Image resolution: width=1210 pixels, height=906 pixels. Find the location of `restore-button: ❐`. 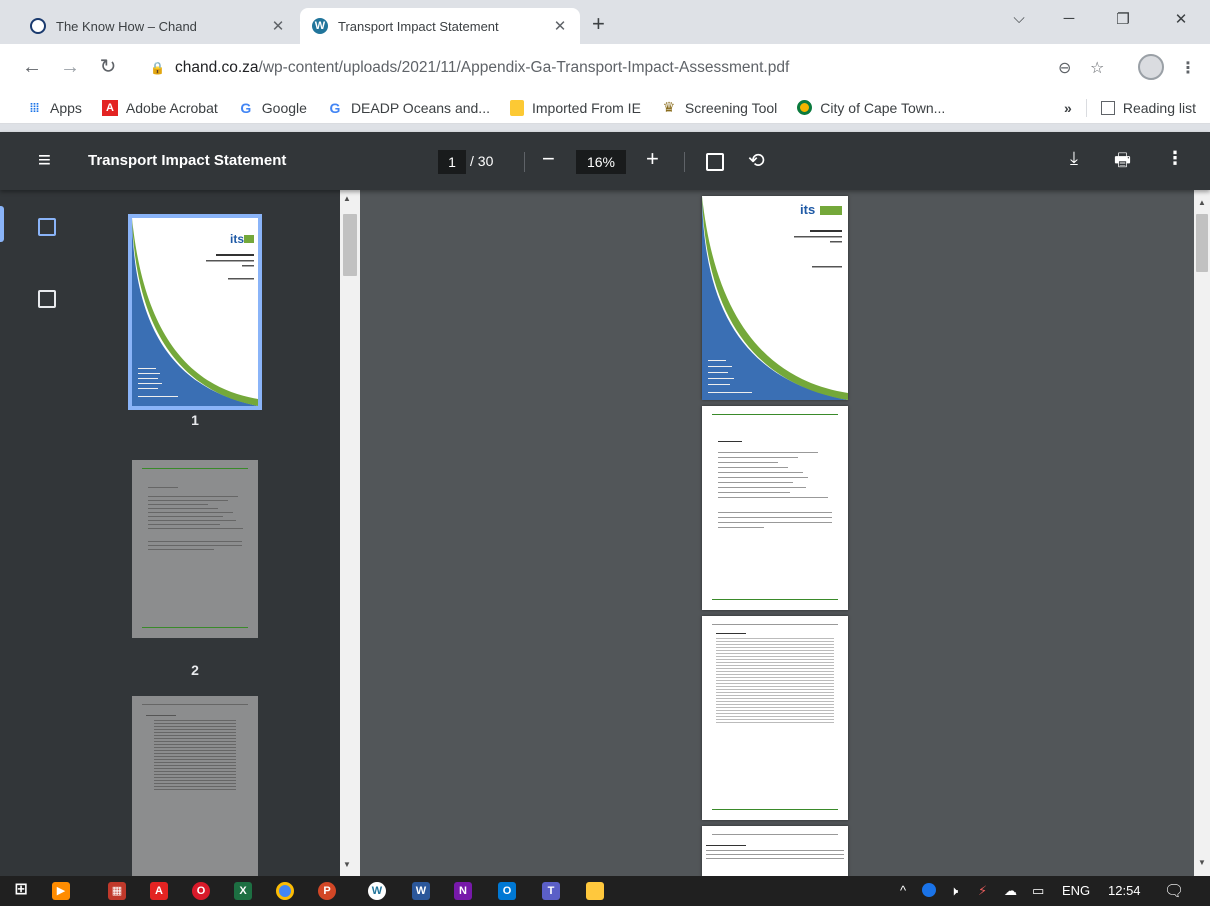

restore-button: ❐ is located at coordinates (1123, 19).